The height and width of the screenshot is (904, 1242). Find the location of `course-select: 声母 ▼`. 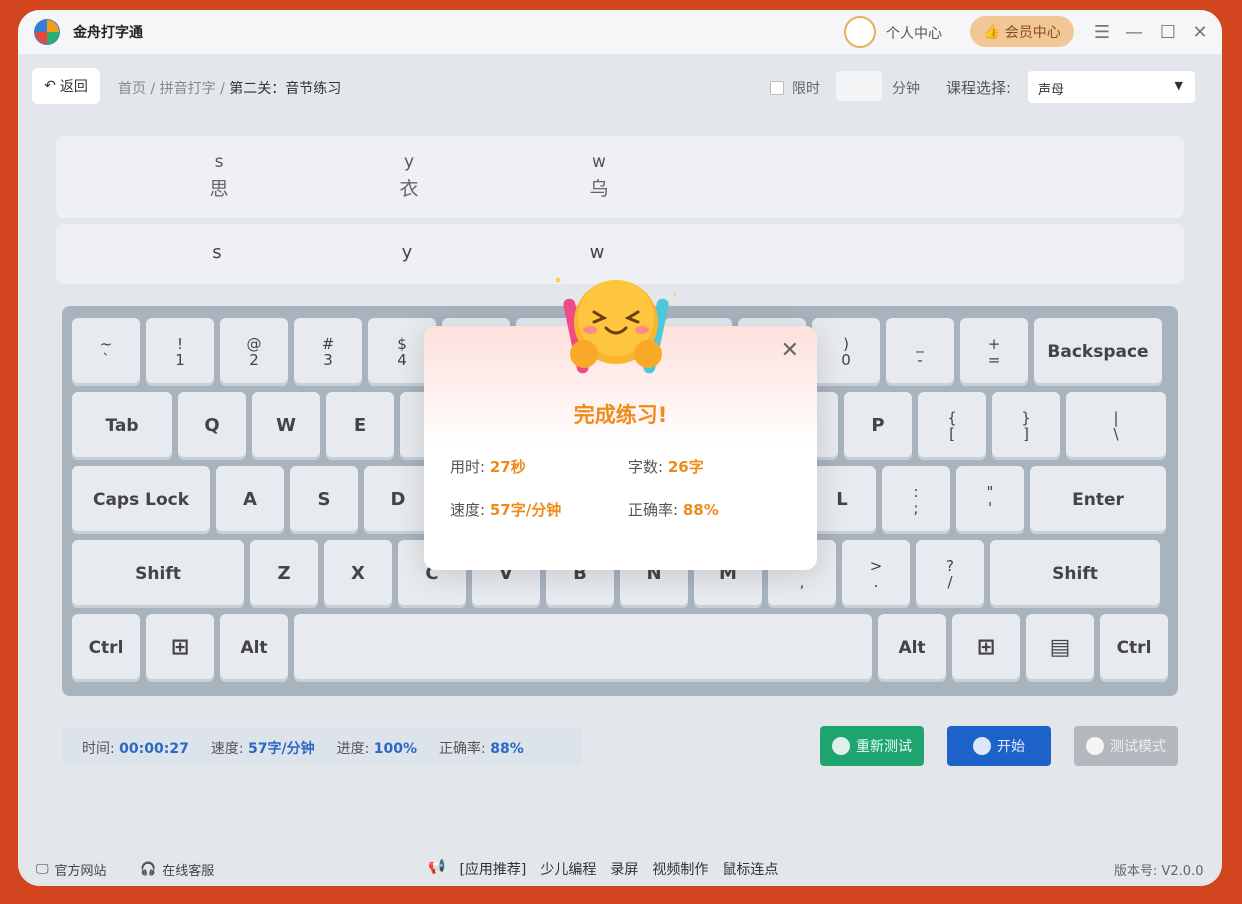

course-select: 声母 ▼ is located at coordinates (1111, 87).